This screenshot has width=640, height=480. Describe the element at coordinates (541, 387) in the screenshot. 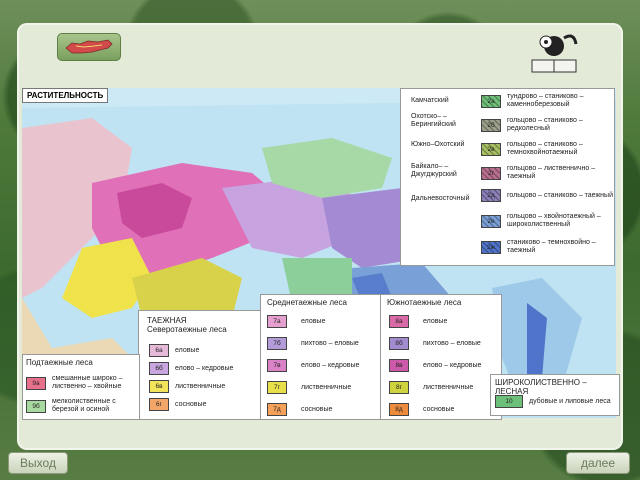

I see `legend-heading: ШИРОКОЛИСТВЕННО – ЛЕСНАЯ` at that location.